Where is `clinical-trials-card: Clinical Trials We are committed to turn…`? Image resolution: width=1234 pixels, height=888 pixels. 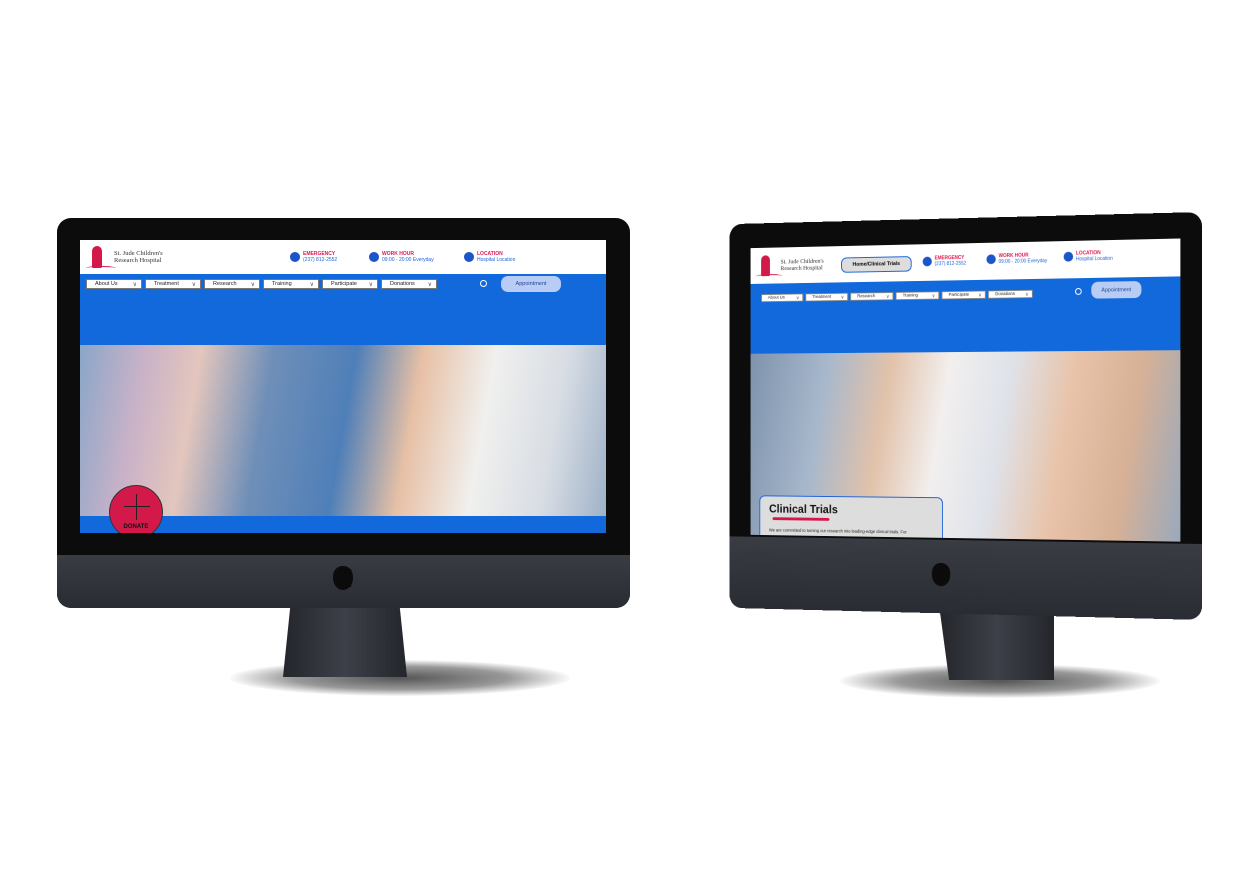
clinical-trials-card: Clinical Trials We are committed to turn… is located at coordinates (851, 518).